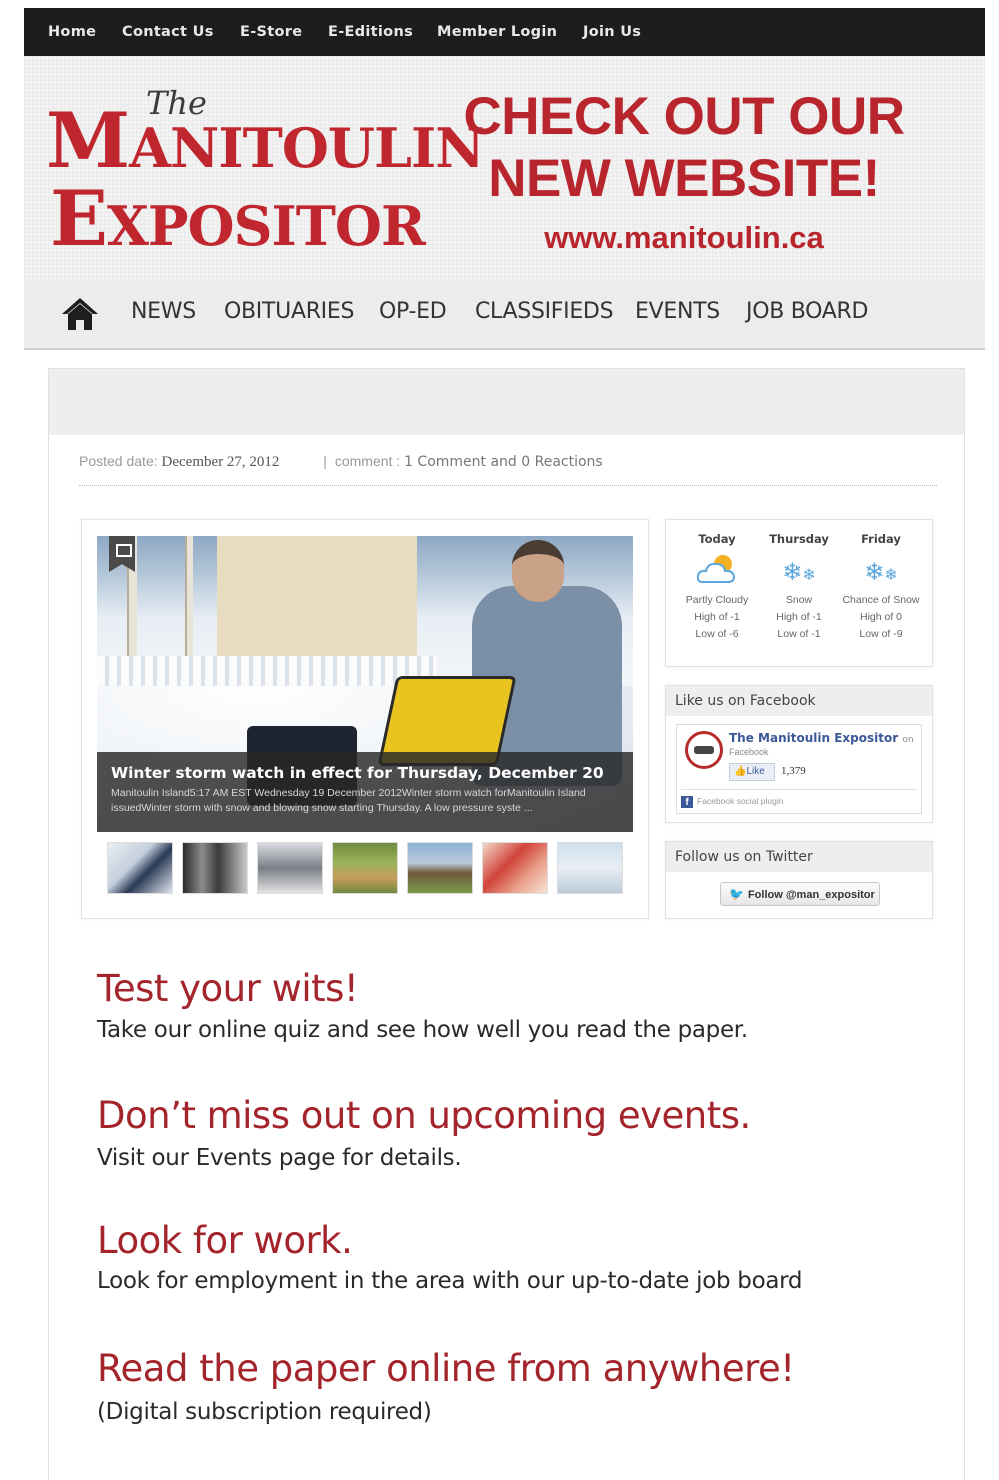 Image resolution: width=999 pixels, height=1480 pixels. I want to click on logo-line-expositor: EXPOSITOR, so click(238, 218).